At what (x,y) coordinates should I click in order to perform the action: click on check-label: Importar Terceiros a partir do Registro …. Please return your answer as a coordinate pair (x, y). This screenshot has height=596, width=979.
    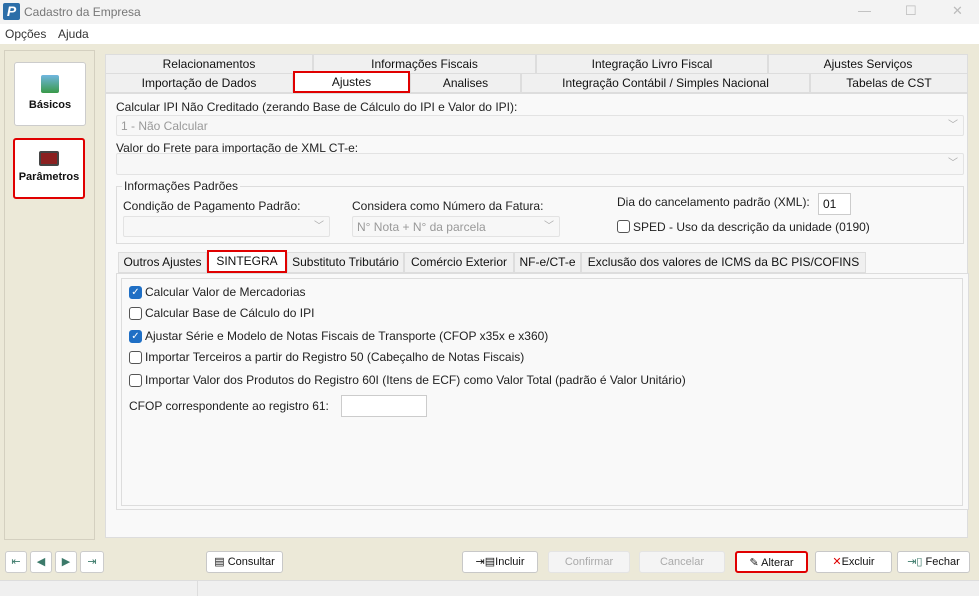
    Looking at the image, I should click on (335, 357).